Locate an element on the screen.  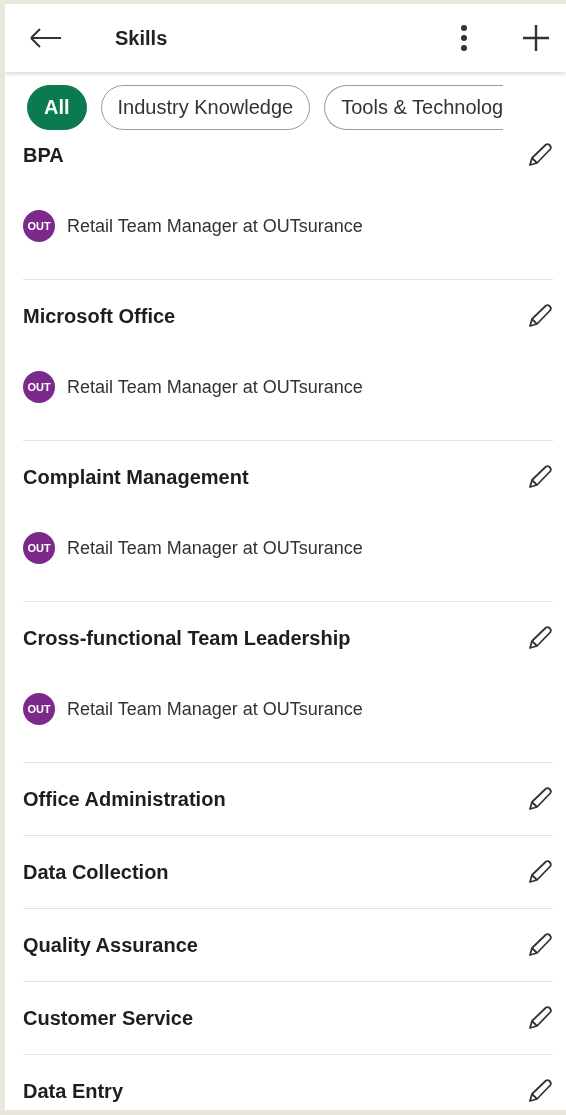
back-arrow-icon is located at coordinates (46, 38).